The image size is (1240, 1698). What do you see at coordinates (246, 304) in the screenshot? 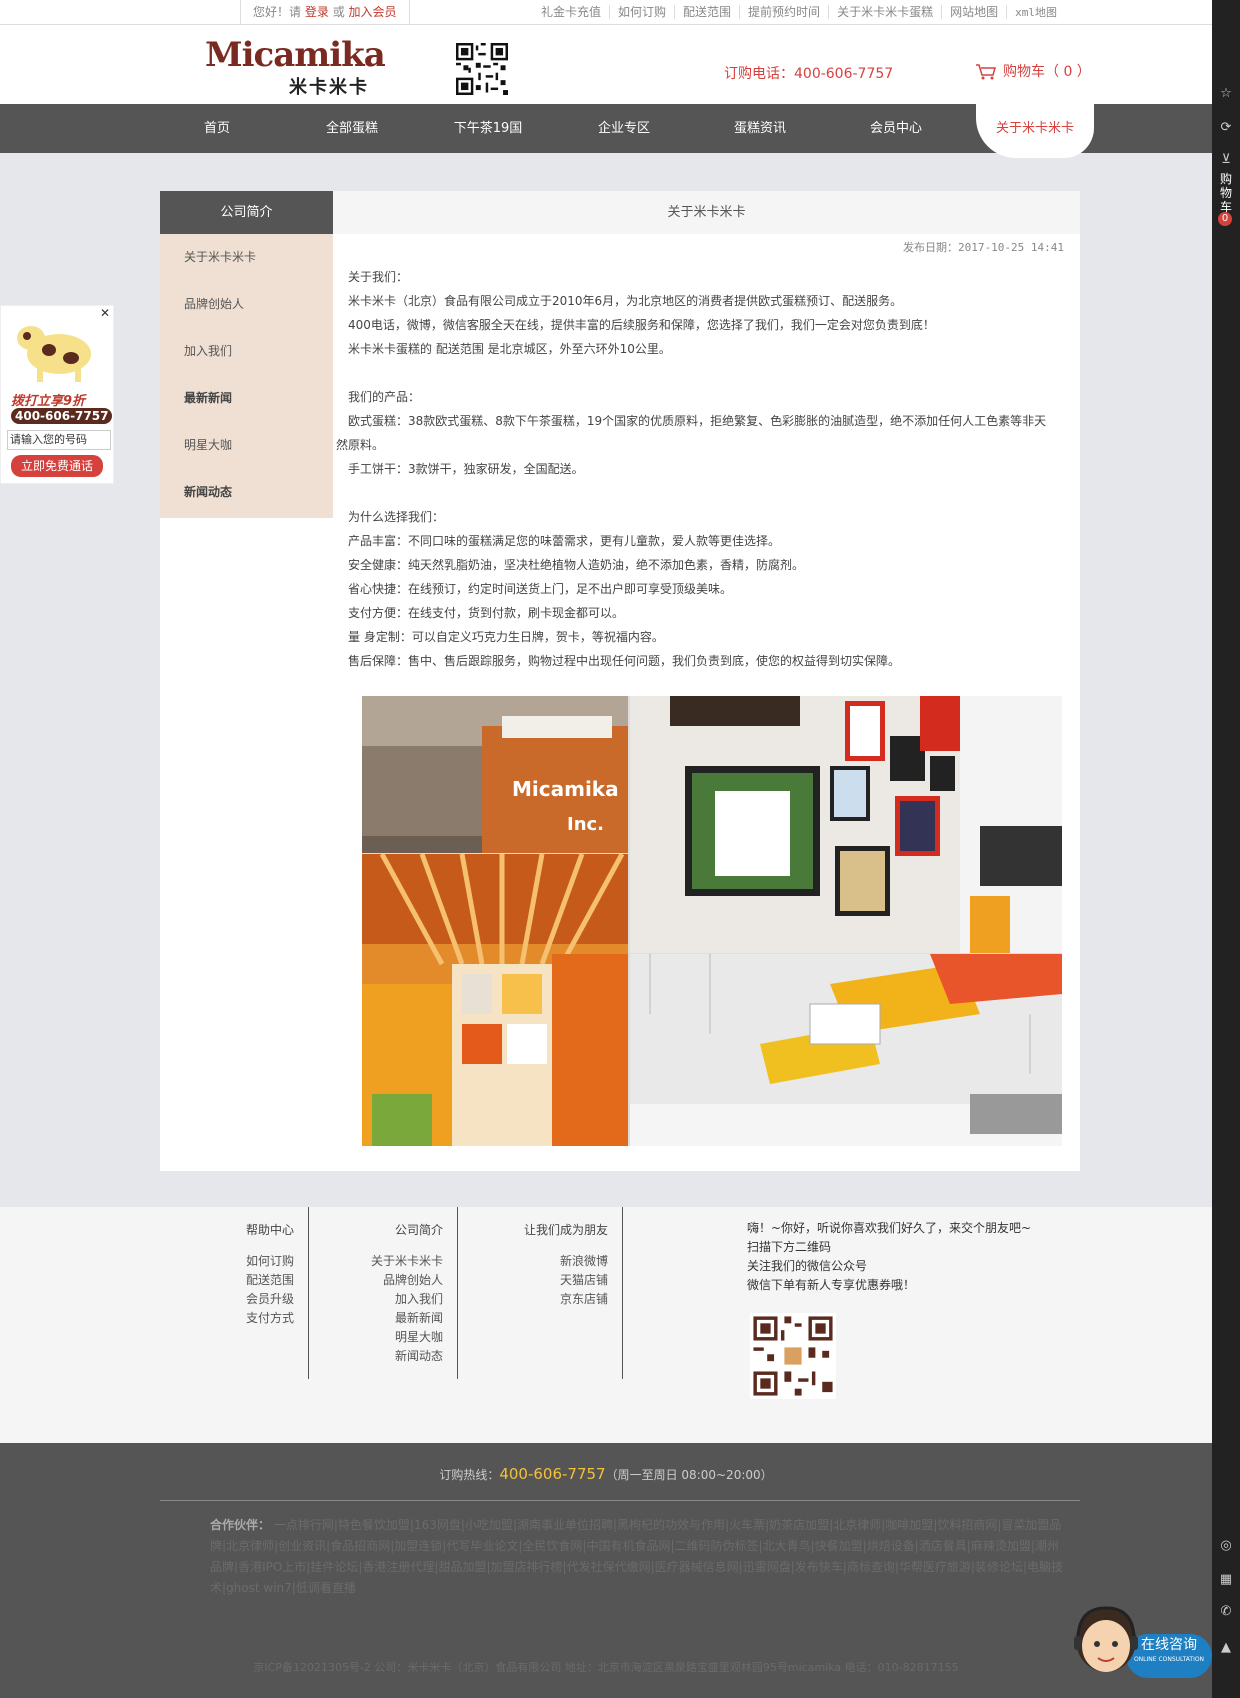
I see `sidebar-item-founder: 品牌创始人` at bounding box center [246, 304].